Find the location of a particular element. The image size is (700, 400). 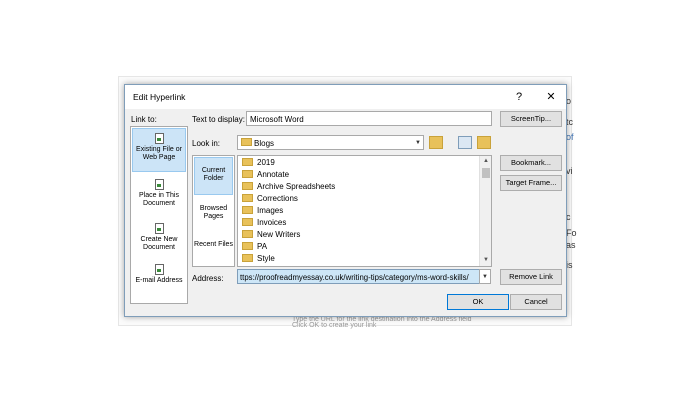

close-button: ✕ is located at coordinates (551, 97).